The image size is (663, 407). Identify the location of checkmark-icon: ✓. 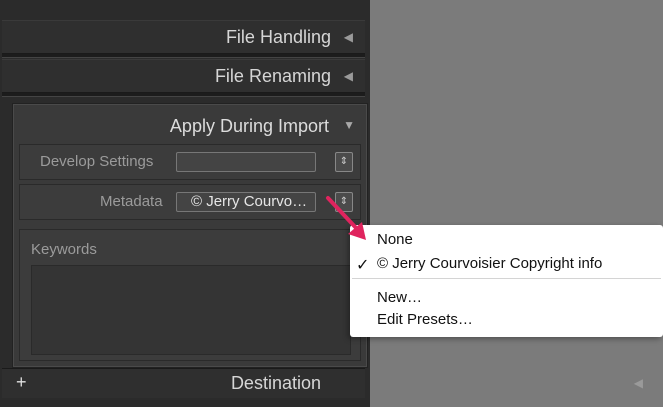
(363, 265).